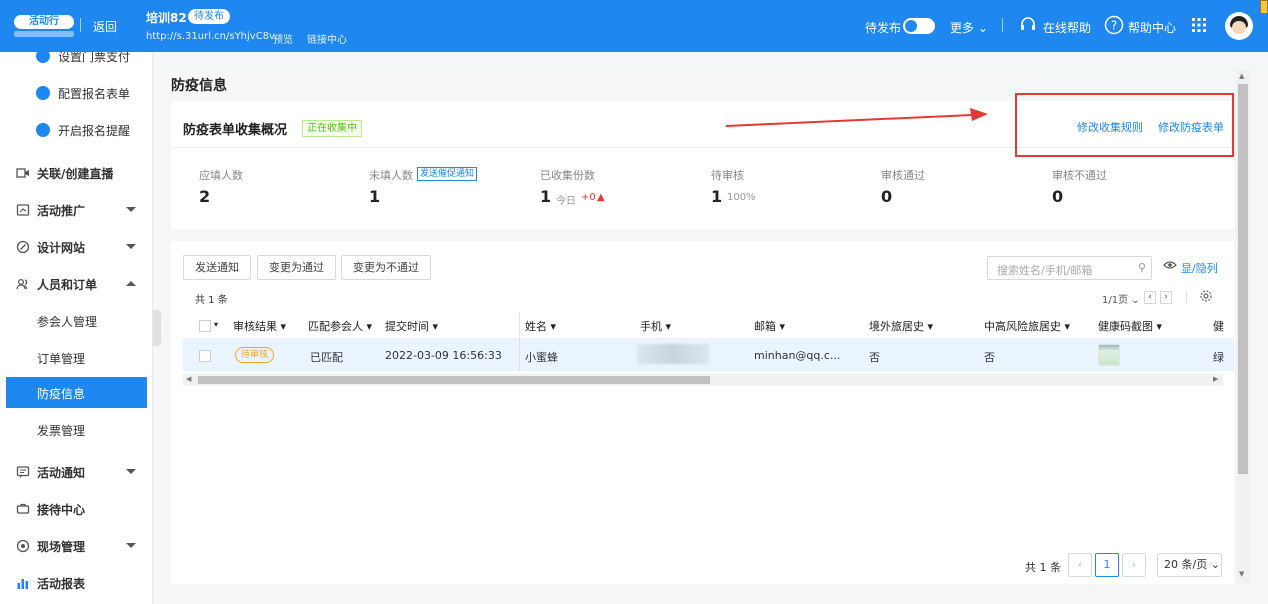  Describe the element at coordinates (1028, 25) in the screenshot. I see `headset-icon` at that location.